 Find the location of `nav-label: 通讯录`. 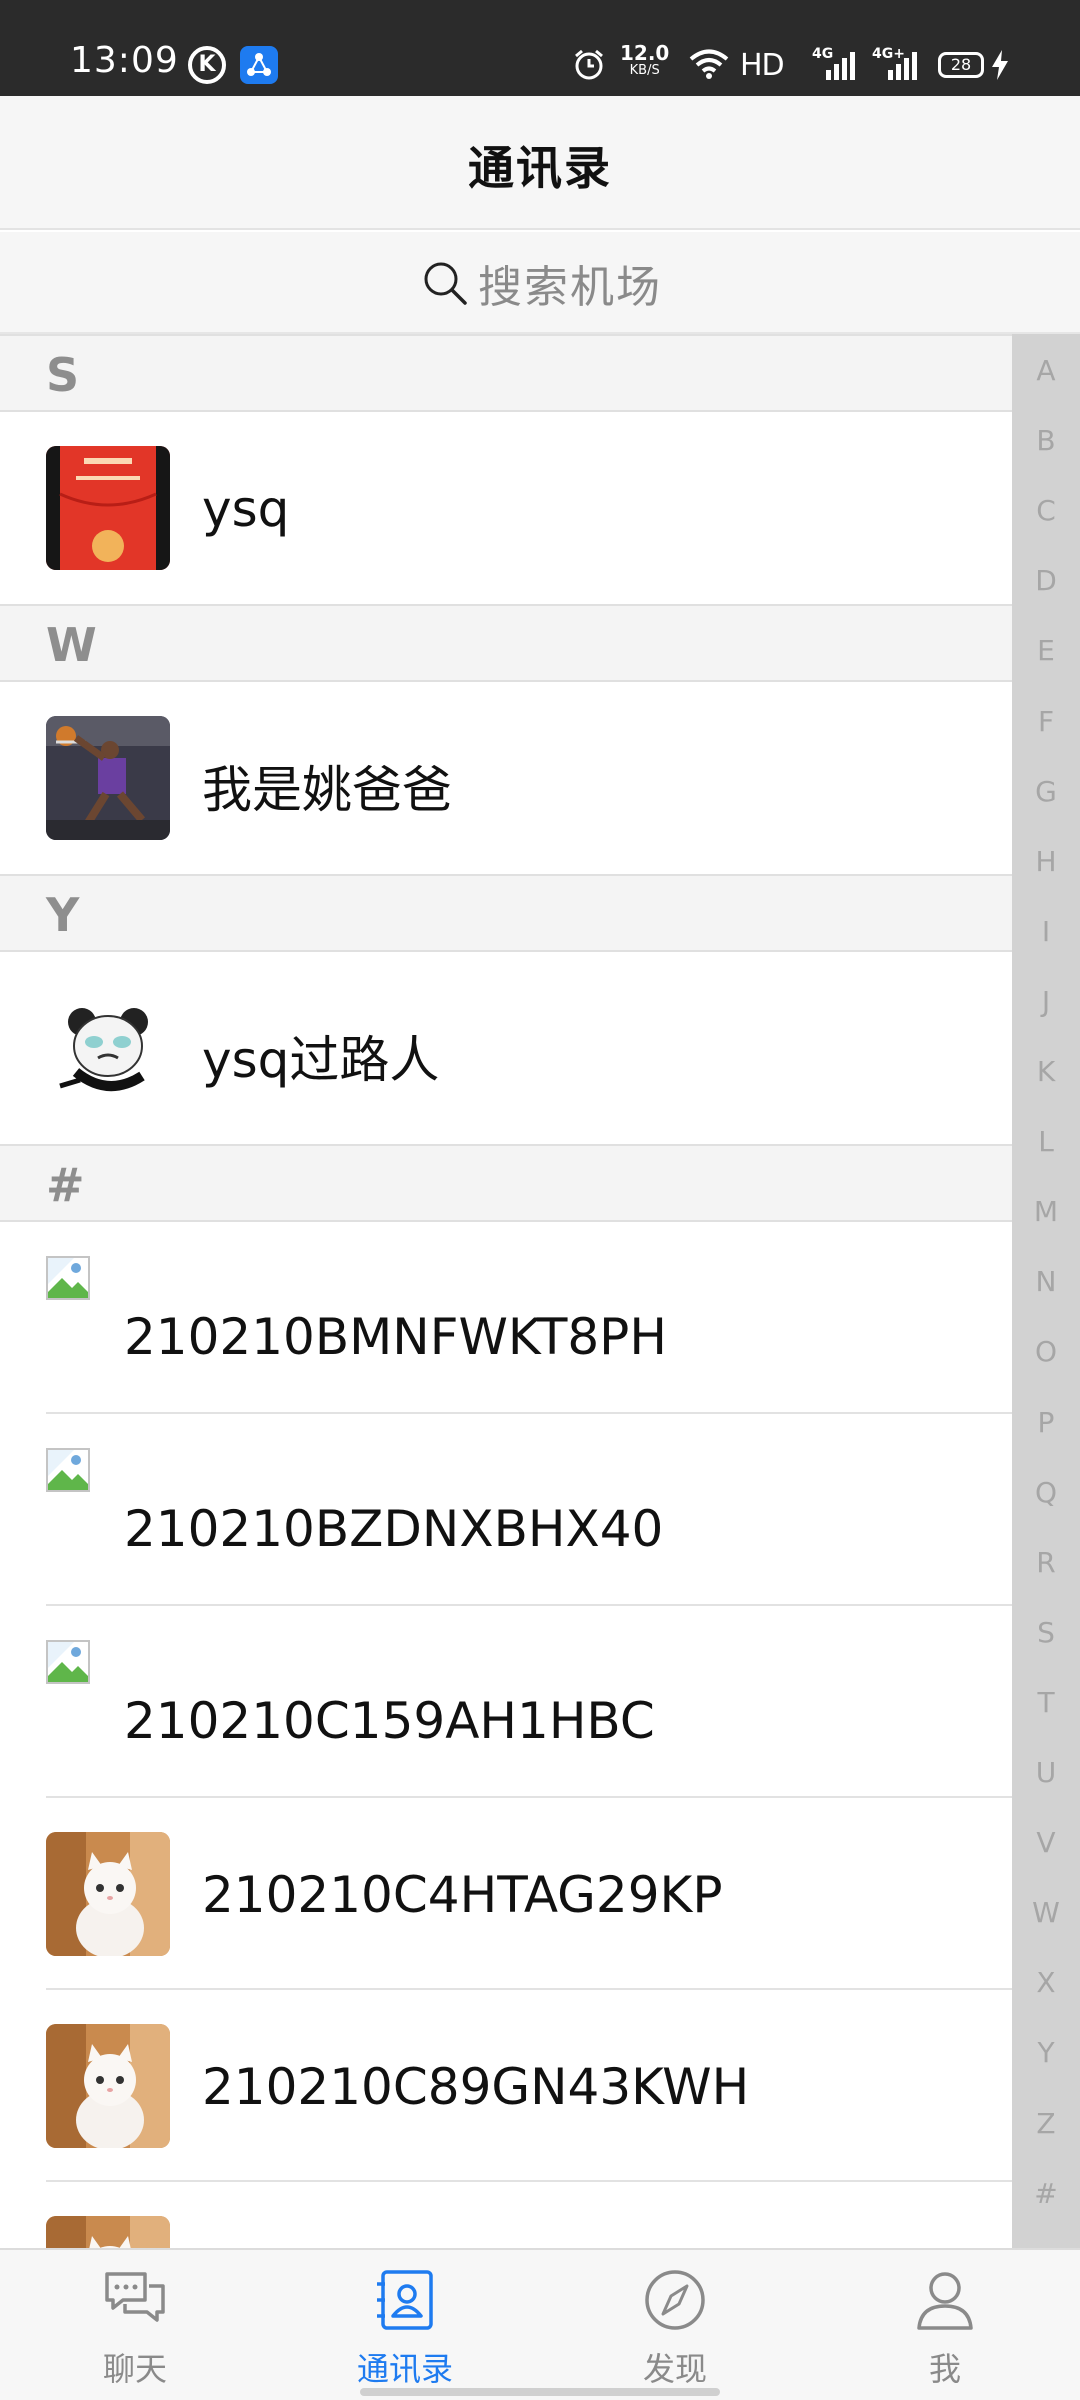

nav-label: 通讯录 is located at coordinates (404, 2369).